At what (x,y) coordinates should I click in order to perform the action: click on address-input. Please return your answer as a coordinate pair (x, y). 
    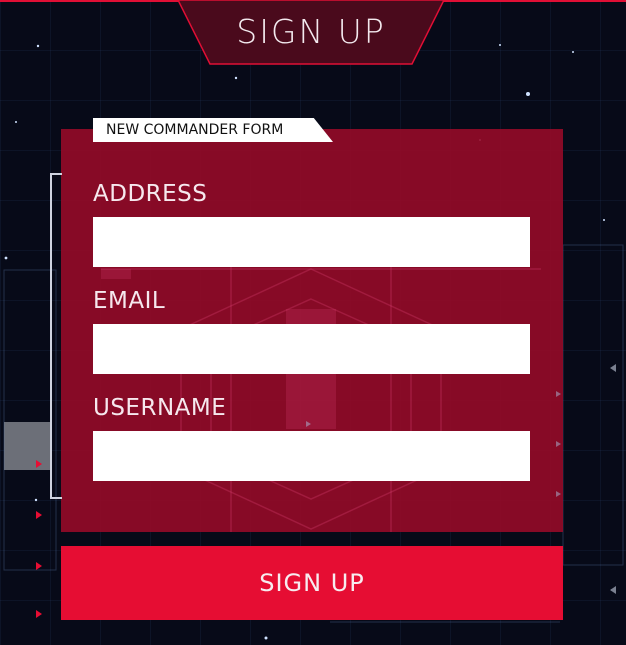
    Looking at the image, I should click on (311, 242).